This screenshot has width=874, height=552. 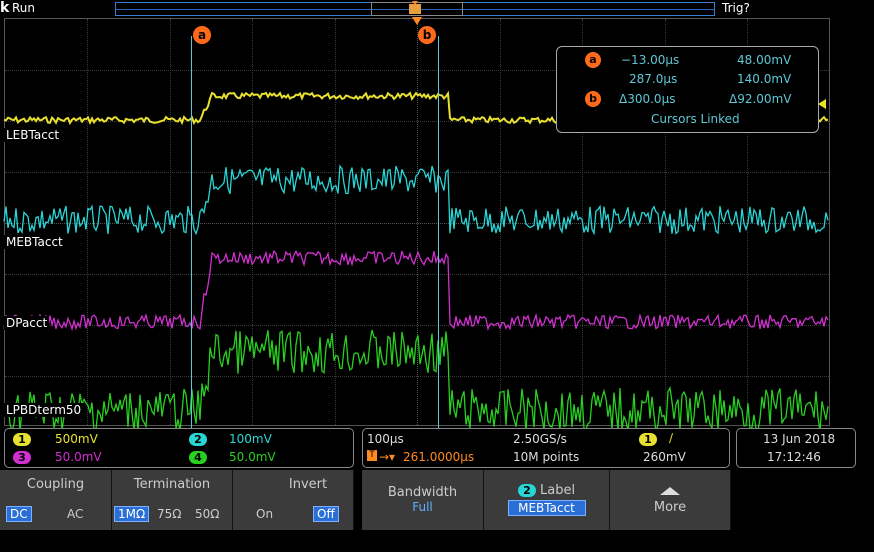 What do you see at coordinates (593, 60) in the screenshot?
I see `readout-a-marker: a` at bounding box center [593, 60].